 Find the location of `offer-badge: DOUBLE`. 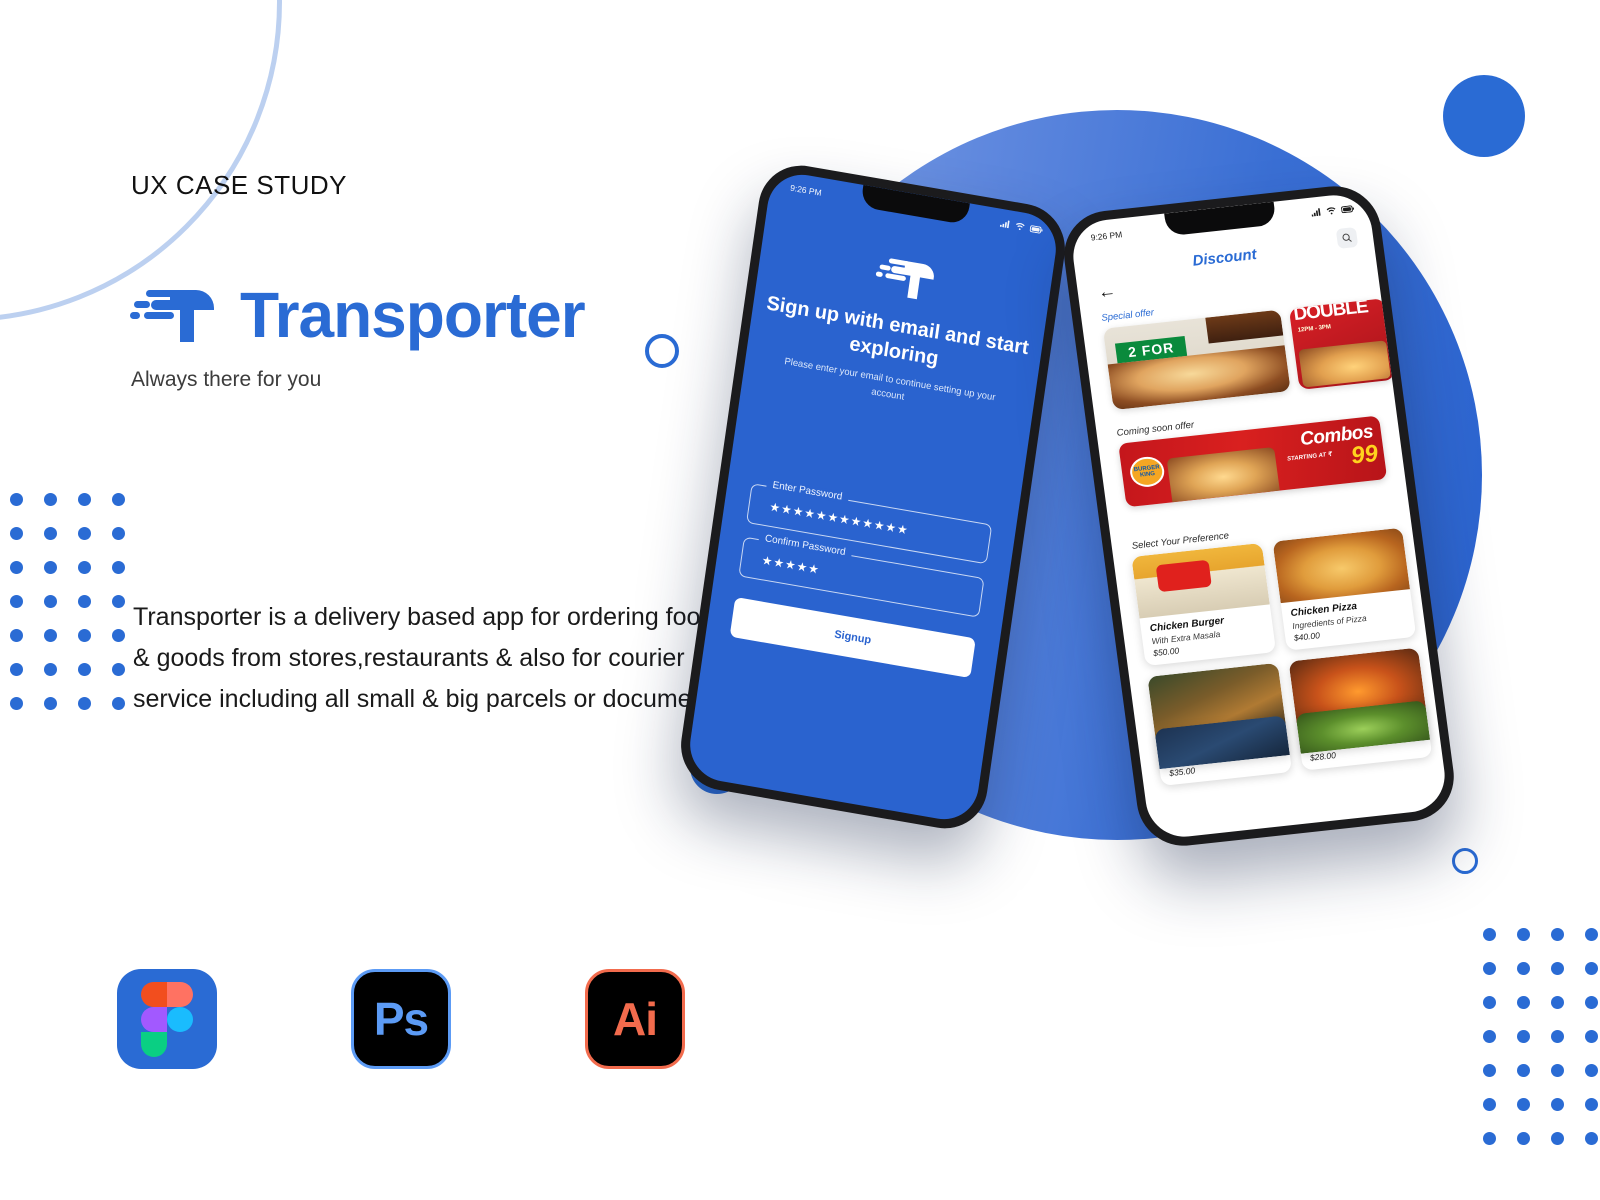

offer-badge: DOUBLE is located at coordinates (1330, 312).